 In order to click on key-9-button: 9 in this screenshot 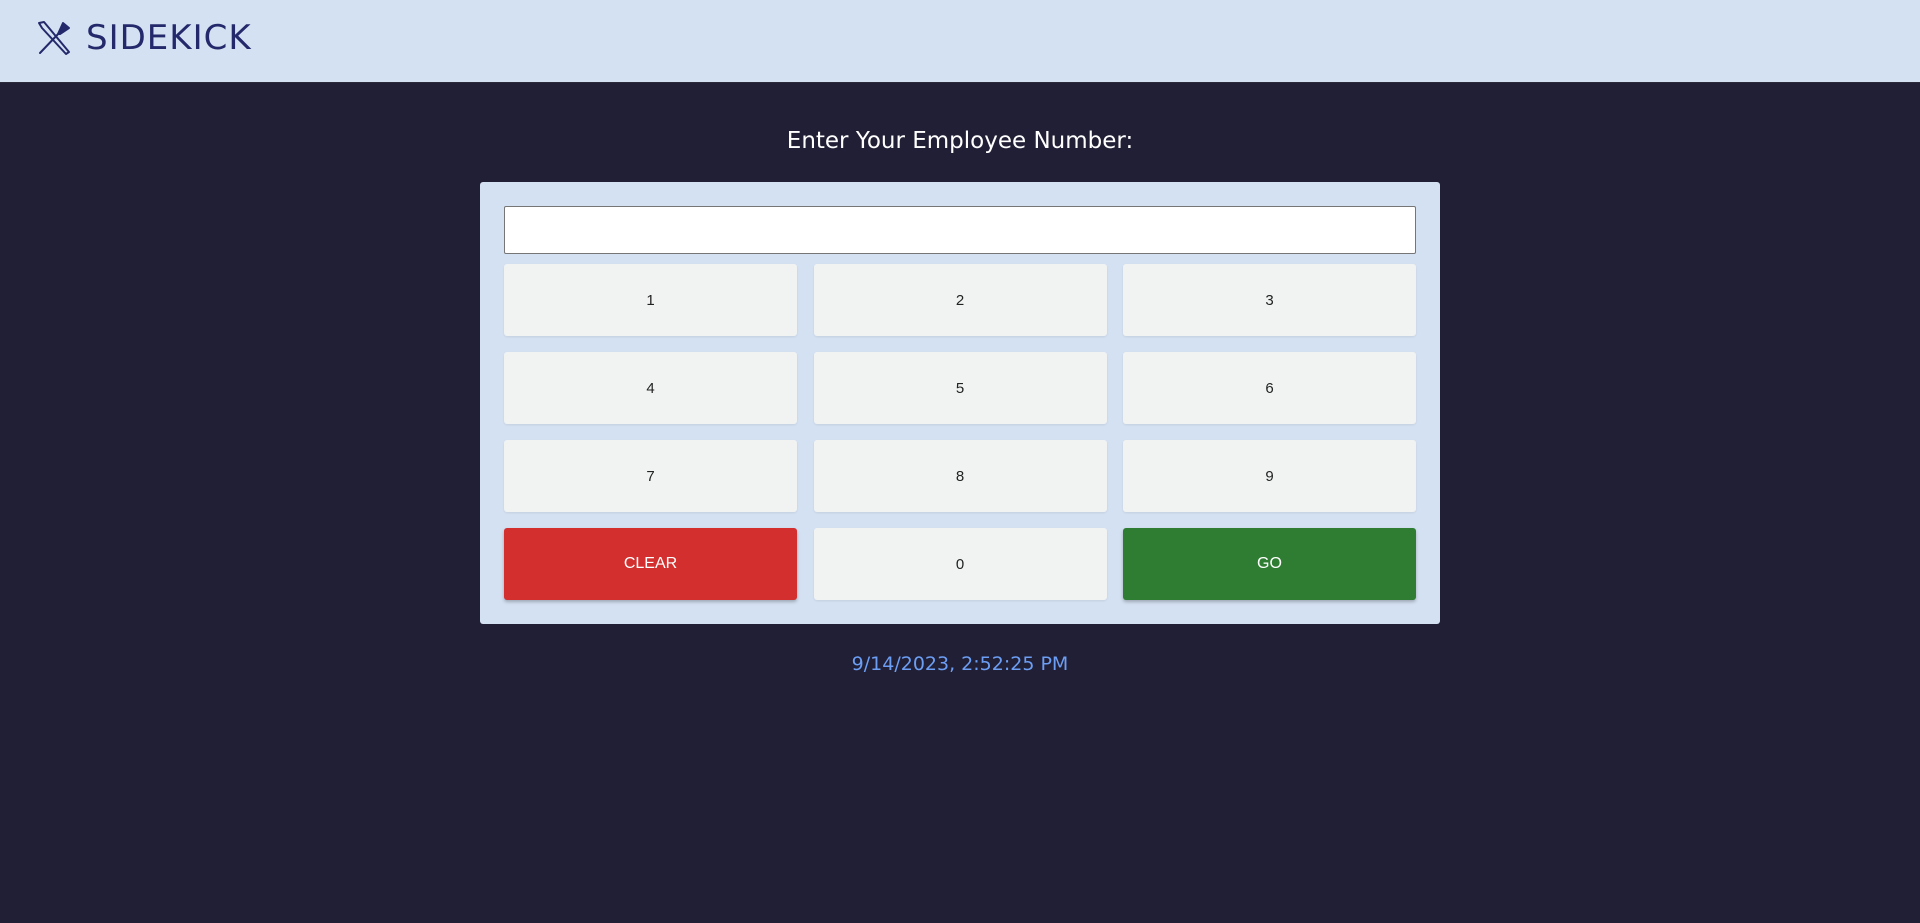, I will do `click(1269, 476)`.